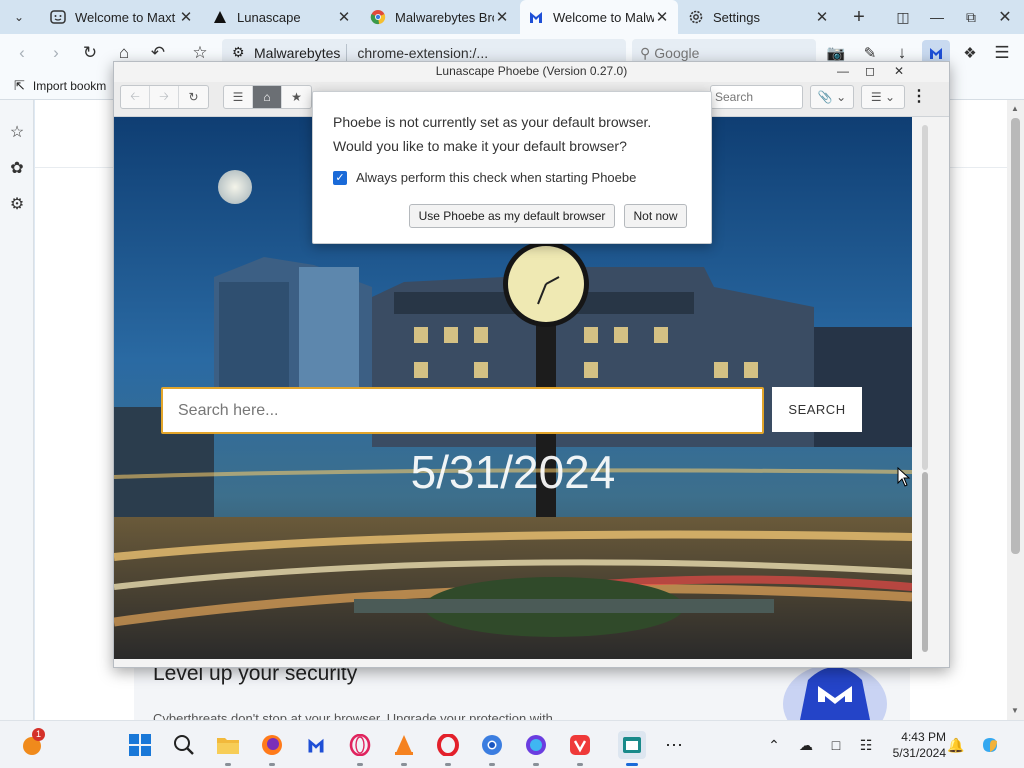 Image resolution: width=1024 pixels, height=768 pixels. I want to click on clock-time: 4:43 PM, so click(923, 737).